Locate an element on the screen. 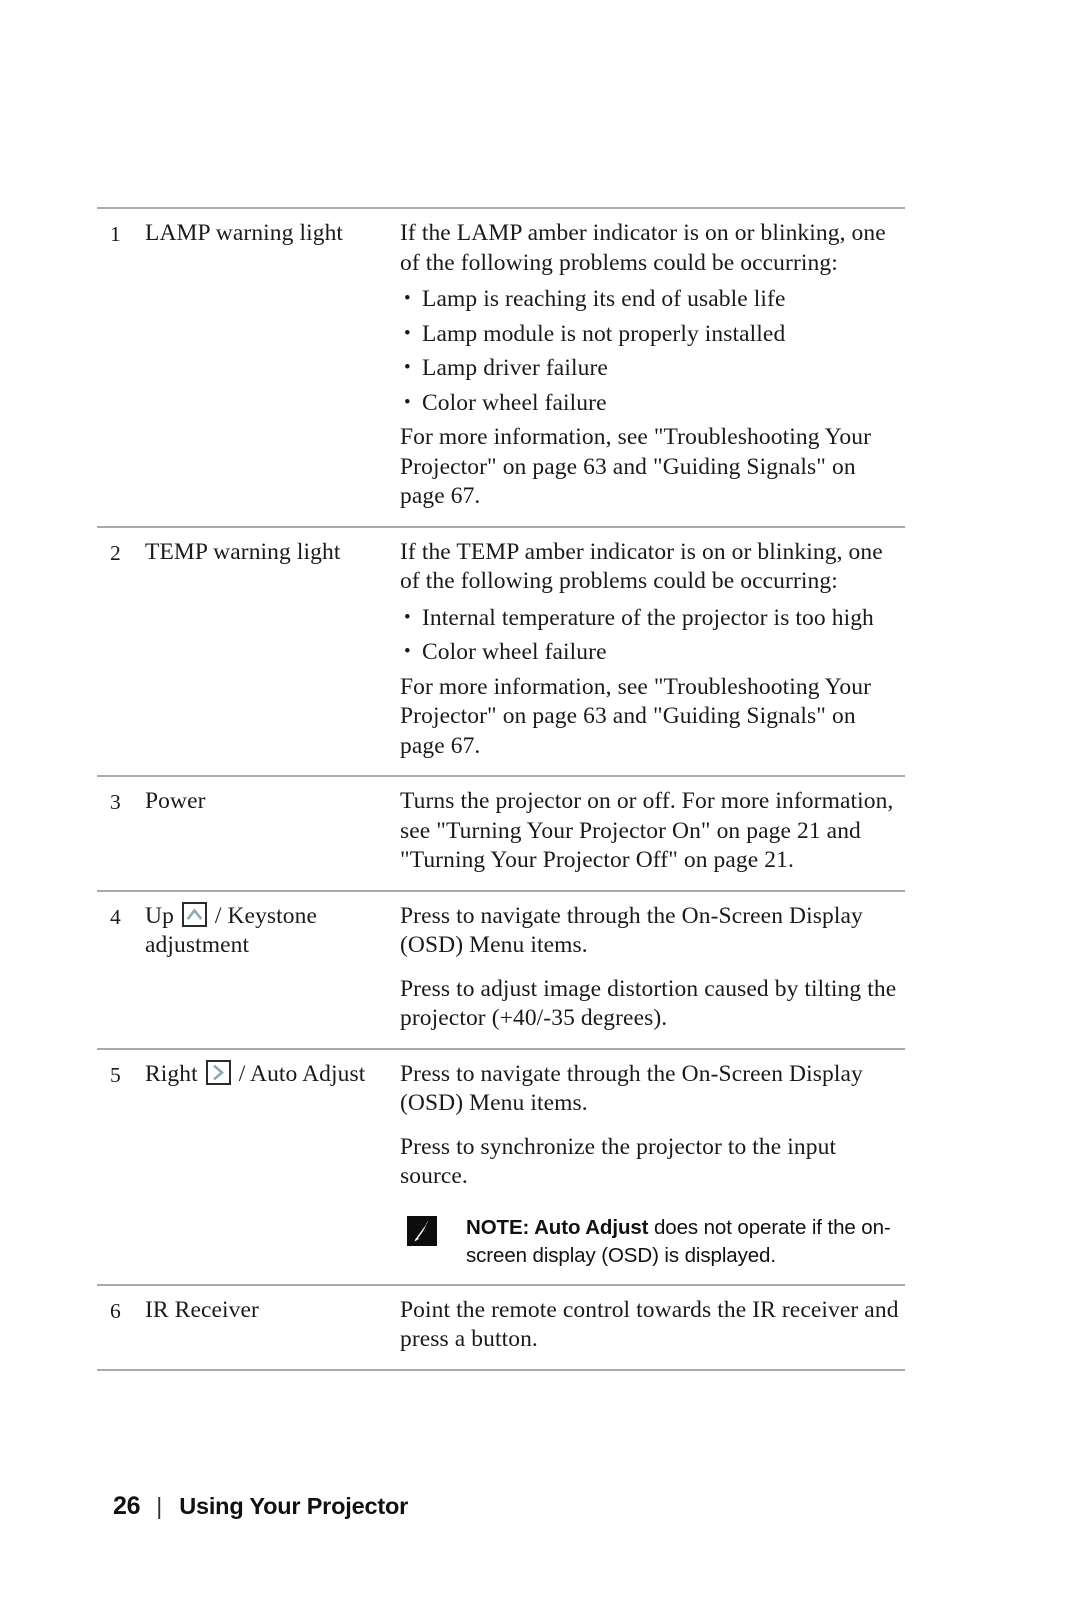 The image size is (1080, 1620). row-component-name: Power is located at coordinates (272, 833).